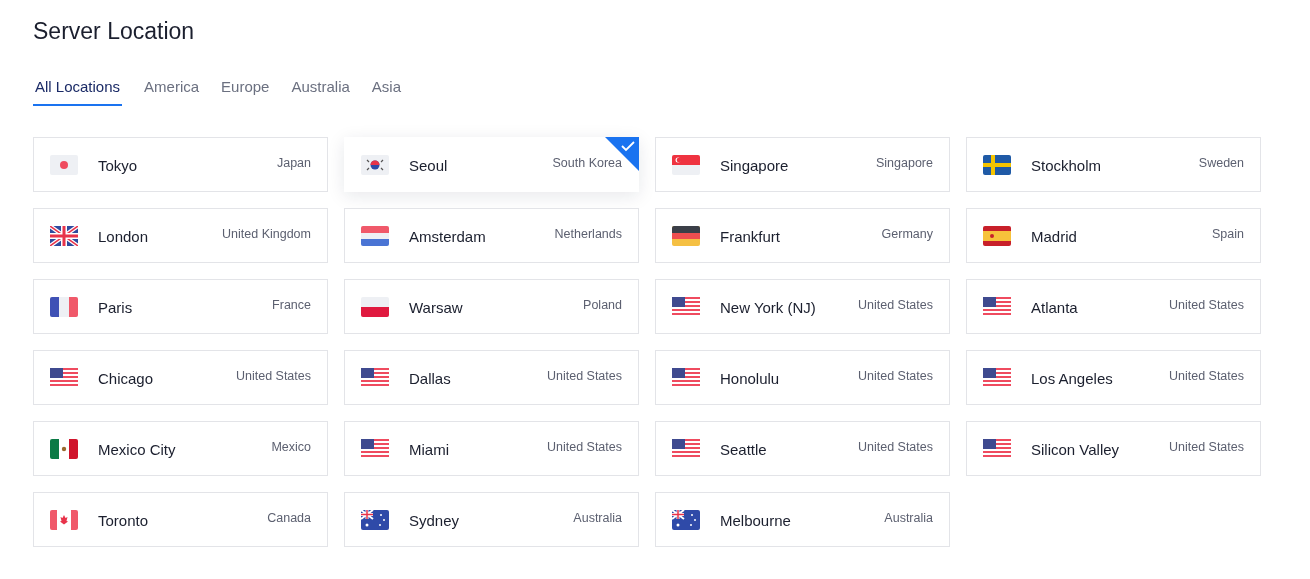 The width and height of the screenshot is (1310, 579). Describe the element at coordinates (123, 236) in the screenshot. I see `city-name: London` at that location.